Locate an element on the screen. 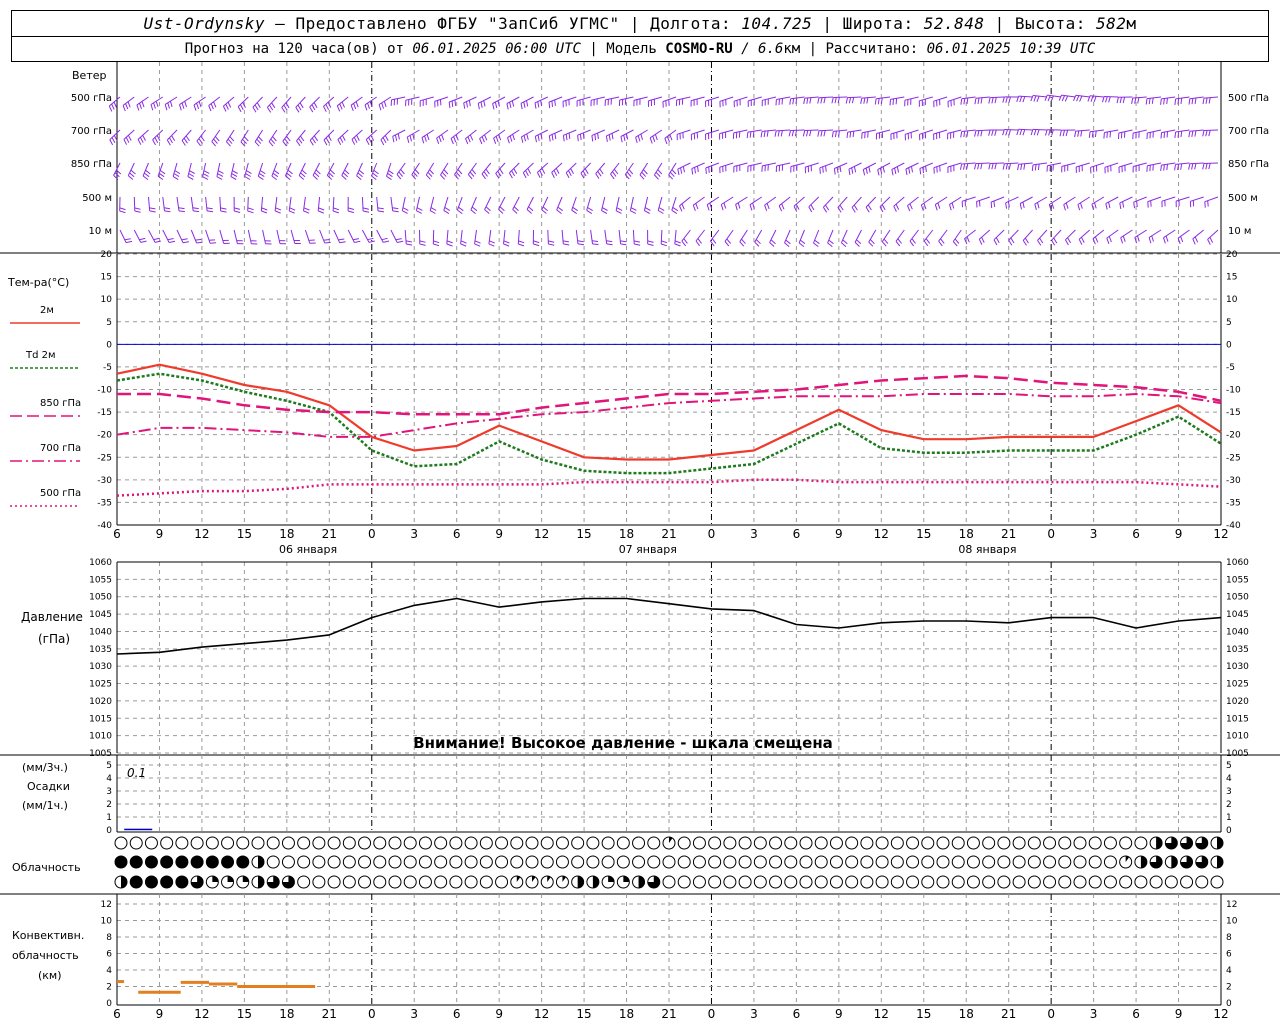 The height and width of the screenshot is (1024, 1280). y-tick-label: 1030 is located at coordinates (100, 667).